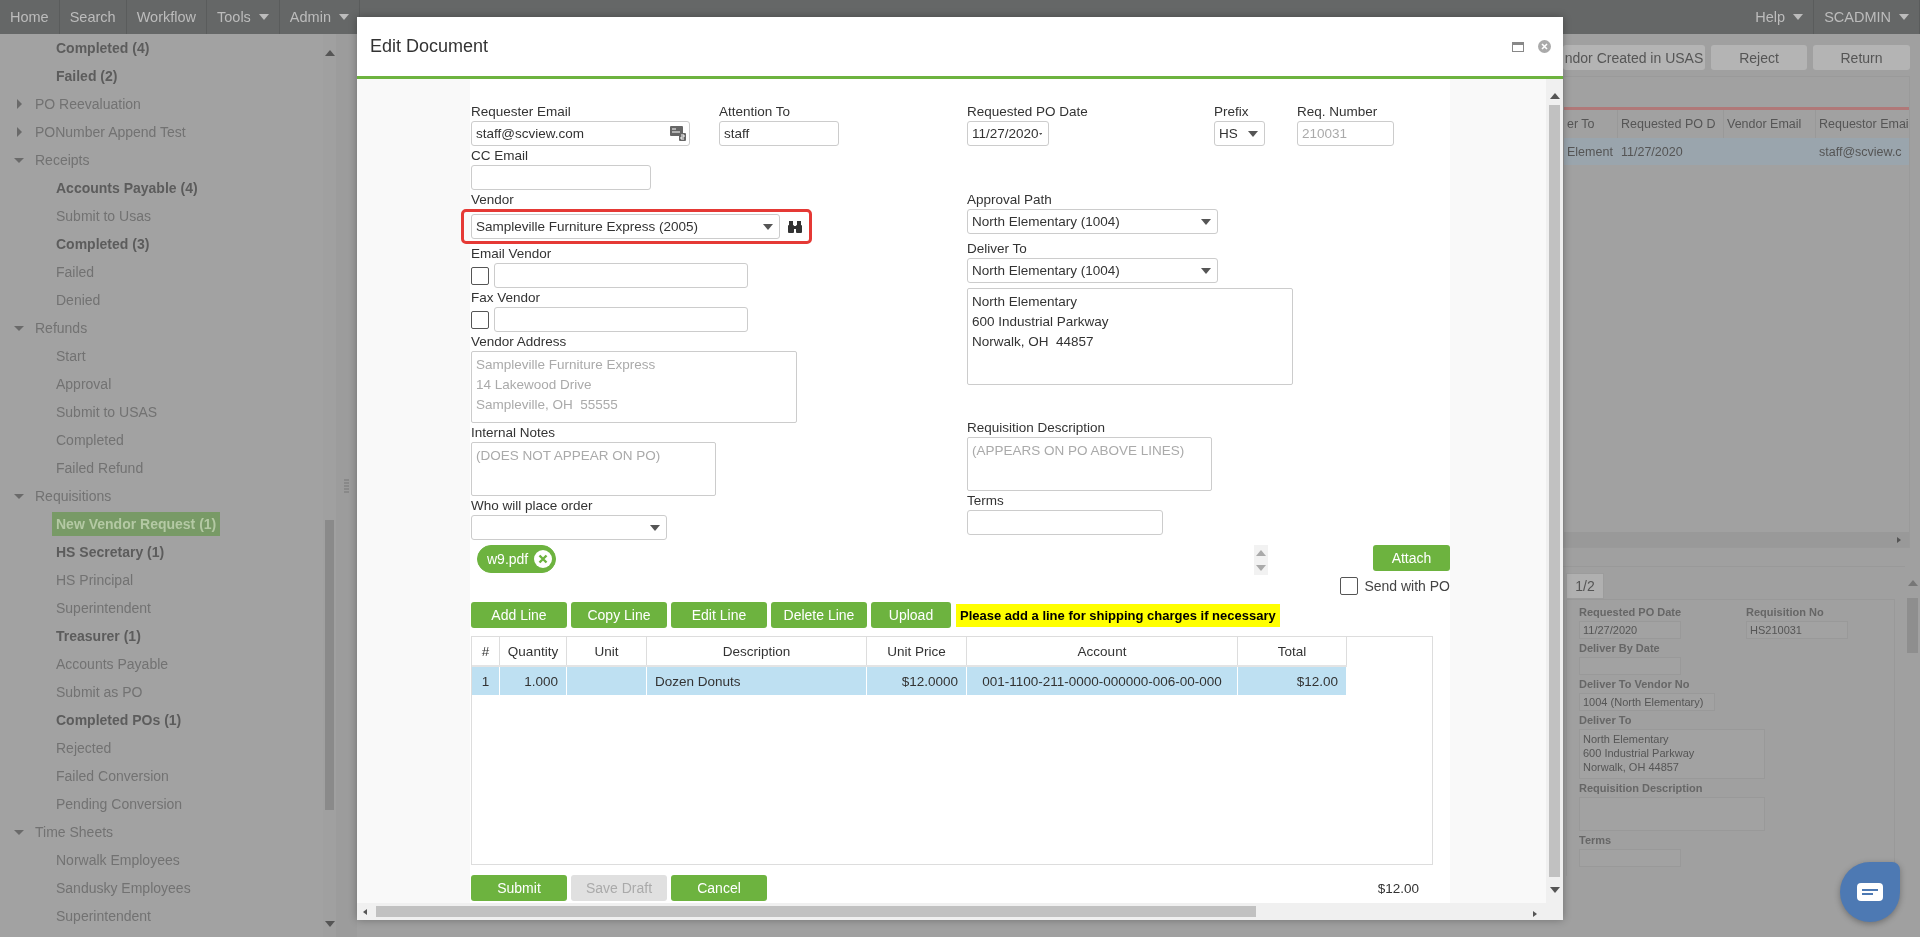 This screenshot has height=937, width=1920. I want to click on column-header: Unit, so click(607, 651).